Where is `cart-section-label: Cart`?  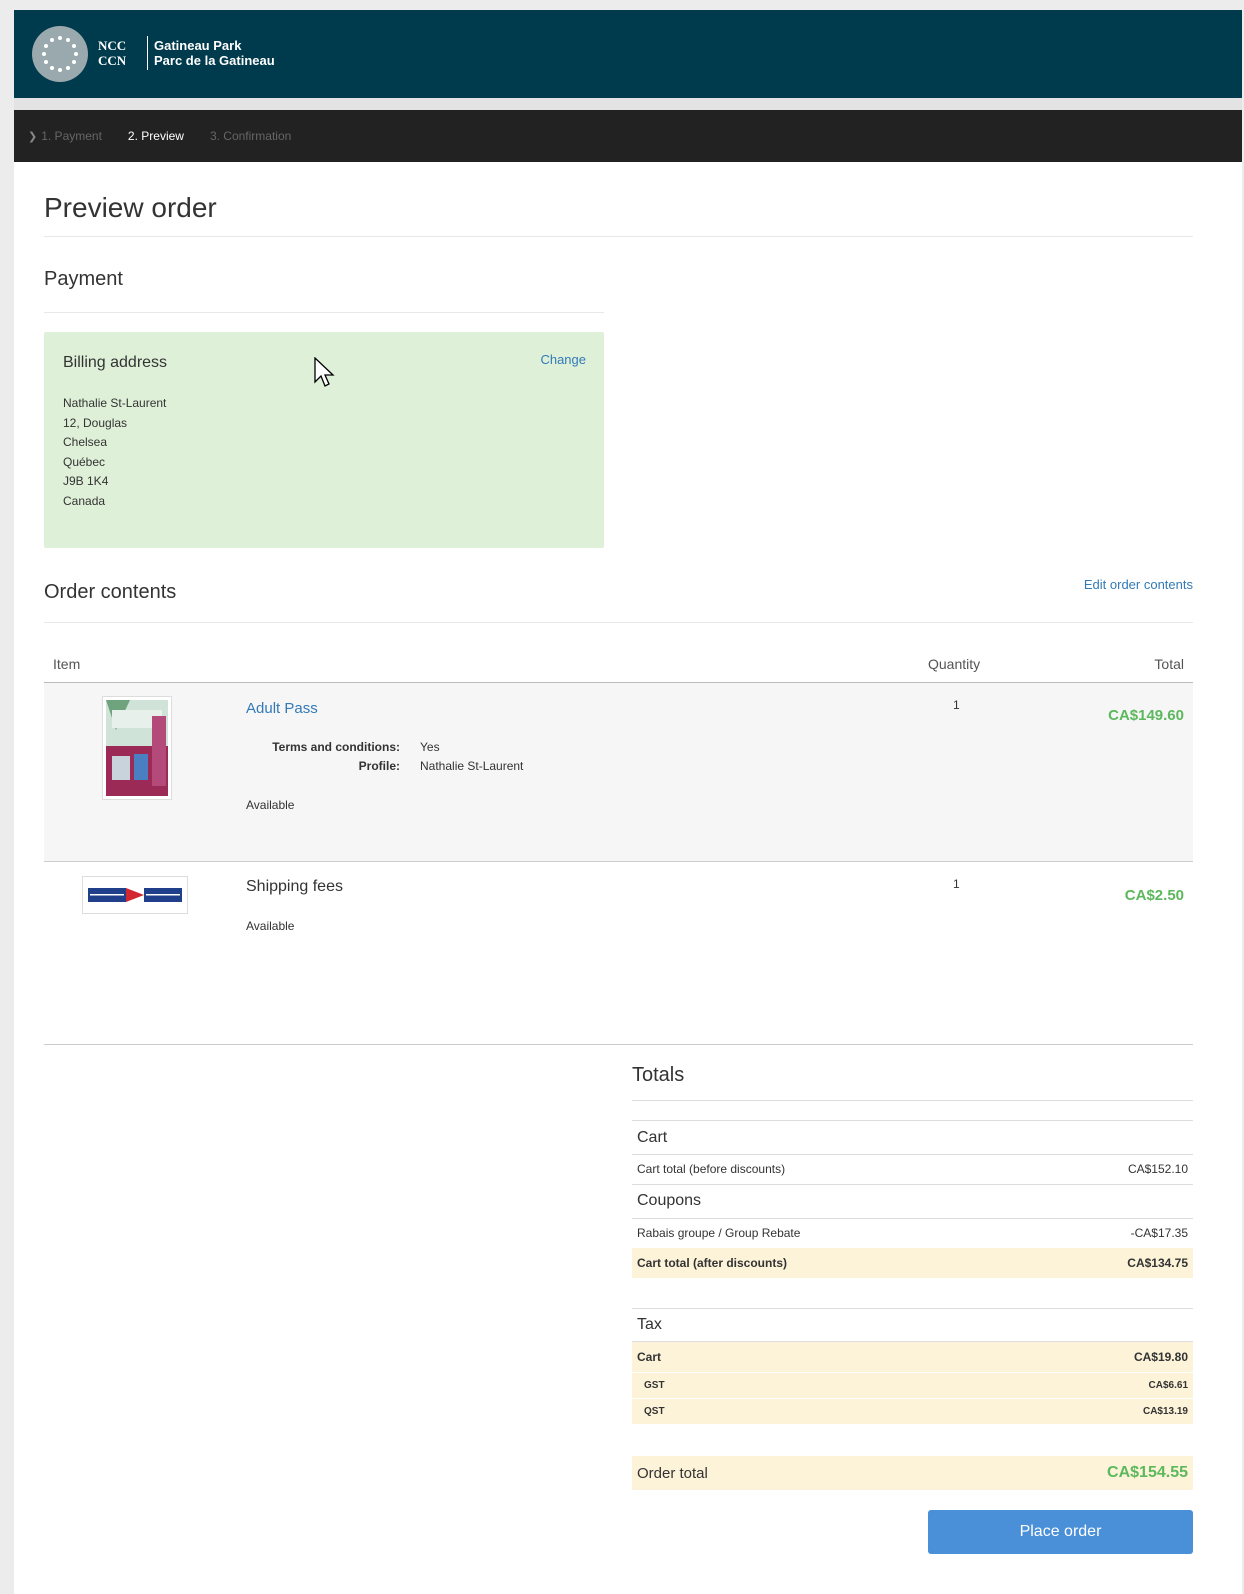
cart-section-label: Cart is located at coordinates (652, 1137).